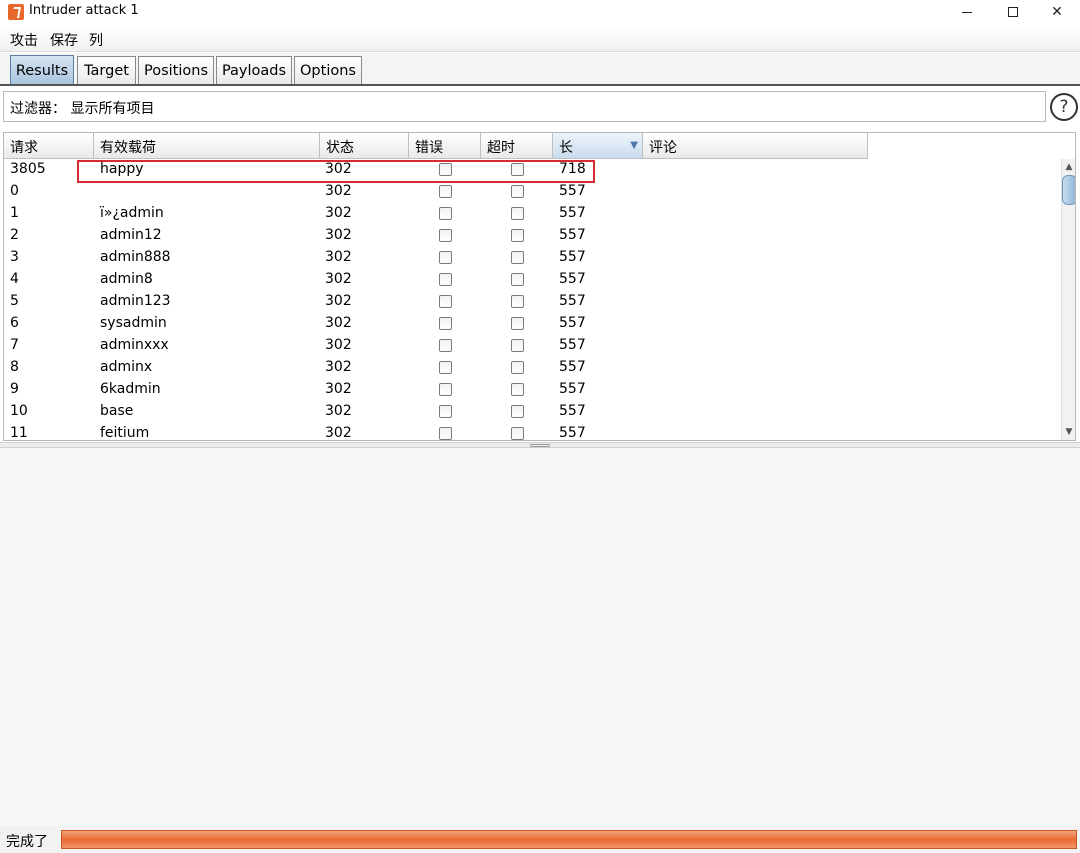 Image resolution: width=1080 pixels, height=853 pixels. Describe the element at coordinates (967, 12) in the screenshot. I see `minimize-button` at that location.